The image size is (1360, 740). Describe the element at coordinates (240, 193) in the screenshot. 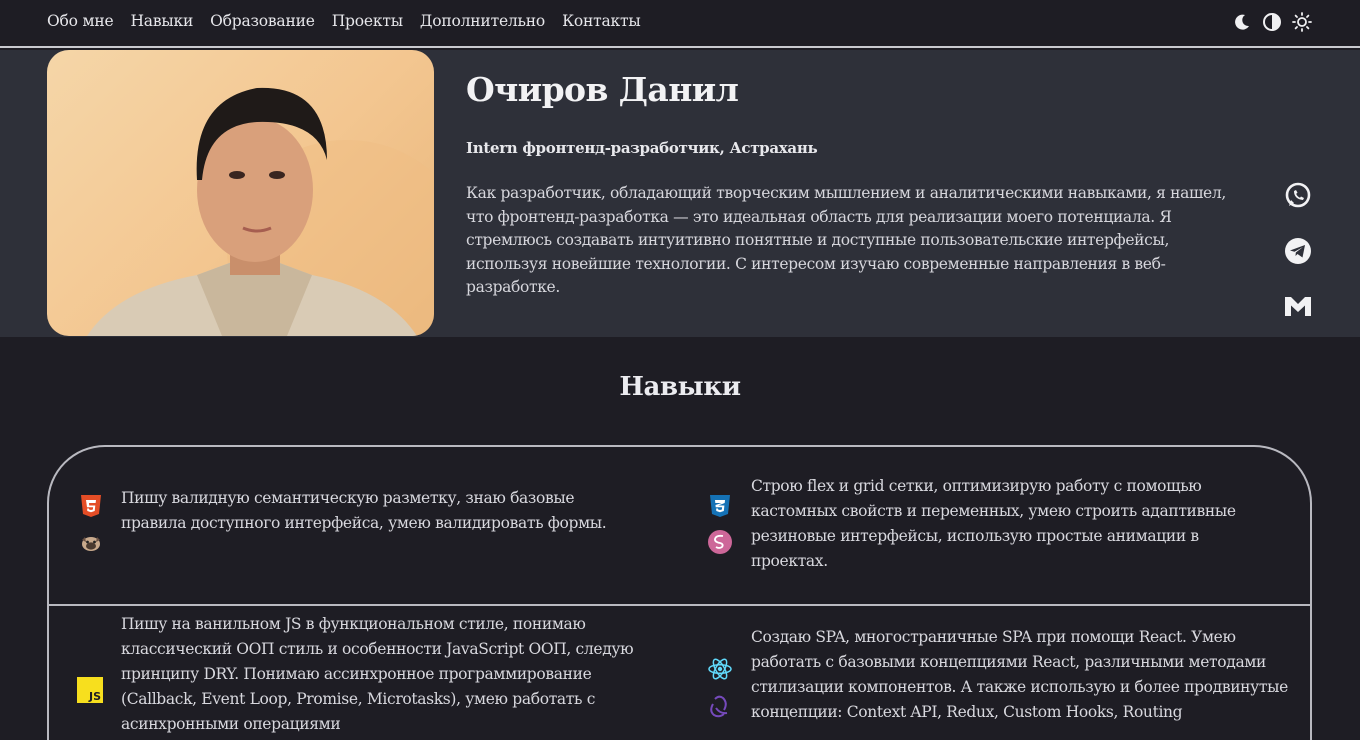

I see `profile-photo` at that location.